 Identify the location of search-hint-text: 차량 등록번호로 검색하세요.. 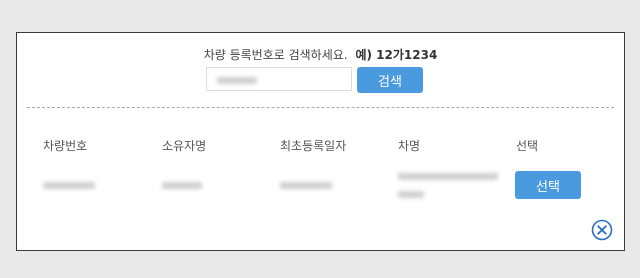
(275, 55).